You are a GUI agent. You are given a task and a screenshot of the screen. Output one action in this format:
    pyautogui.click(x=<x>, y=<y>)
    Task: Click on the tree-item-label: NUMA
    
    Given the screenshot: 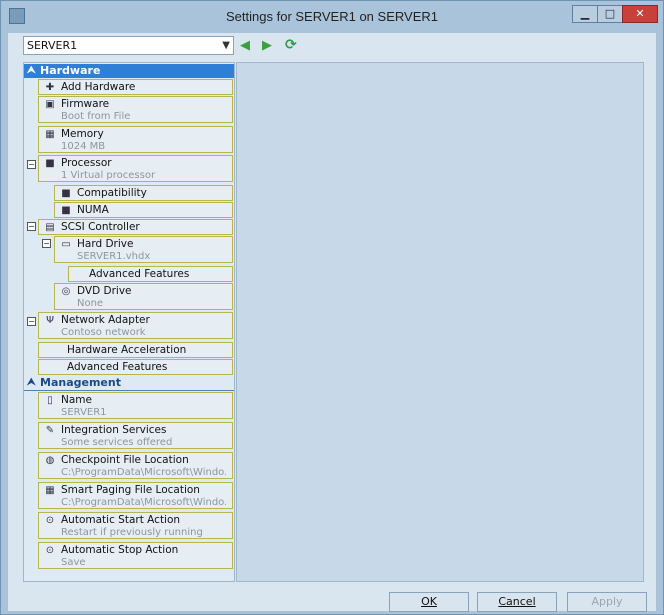 What is the action you would take?
    pyautogui.click(x=93, y=210)
    